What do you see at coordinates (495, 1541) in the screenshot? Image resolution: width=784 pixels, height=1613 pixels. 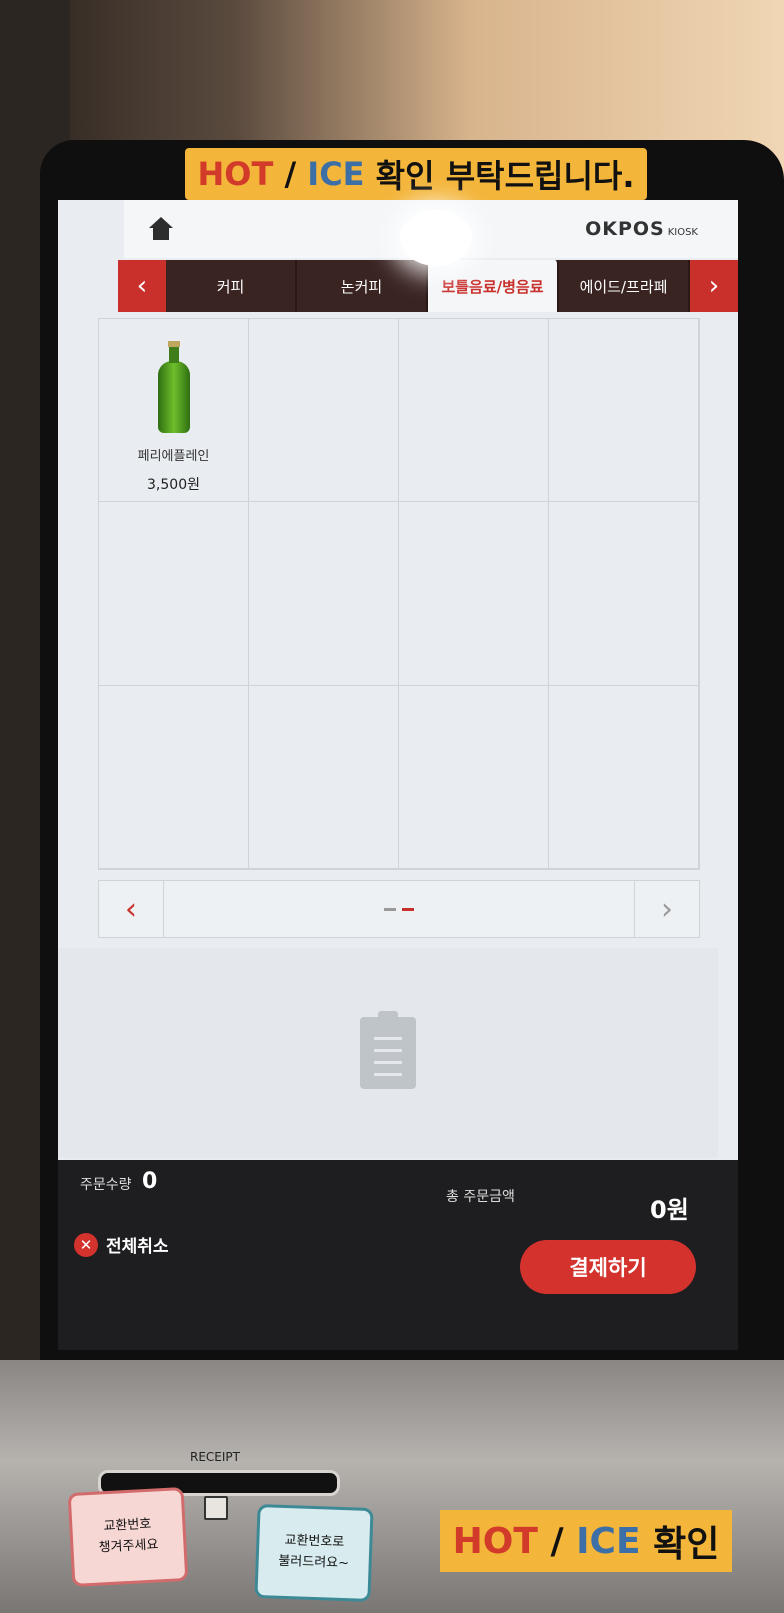 I see `sticker-bottom-hot: HOT` at bounding box center [495, 1541].